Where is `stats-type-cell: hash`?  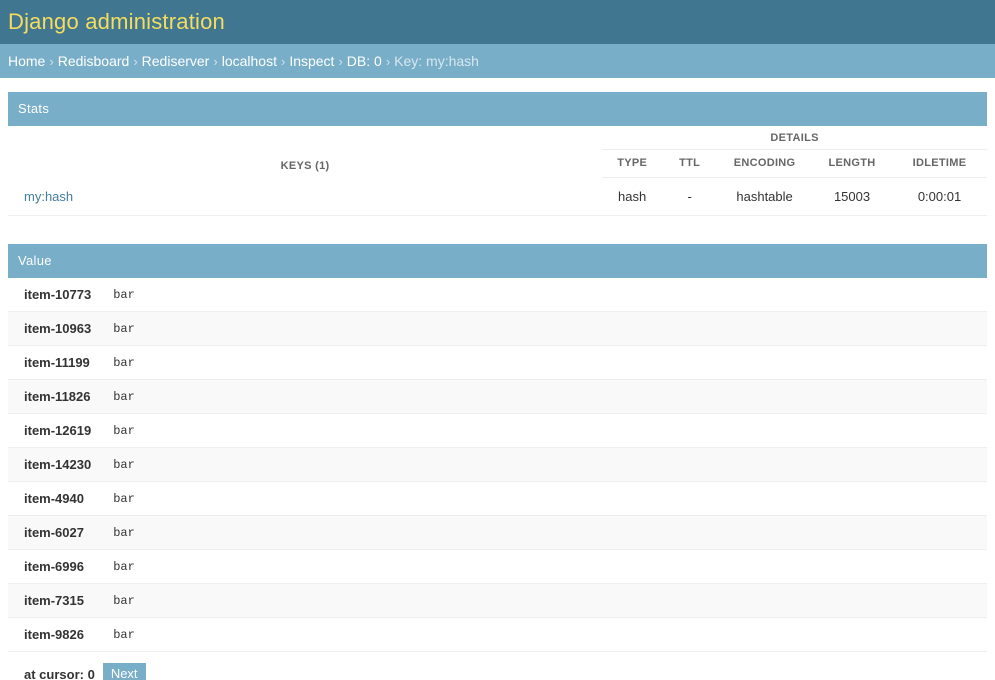
stats-type-cell: hash is located at coordinates (632, 197).